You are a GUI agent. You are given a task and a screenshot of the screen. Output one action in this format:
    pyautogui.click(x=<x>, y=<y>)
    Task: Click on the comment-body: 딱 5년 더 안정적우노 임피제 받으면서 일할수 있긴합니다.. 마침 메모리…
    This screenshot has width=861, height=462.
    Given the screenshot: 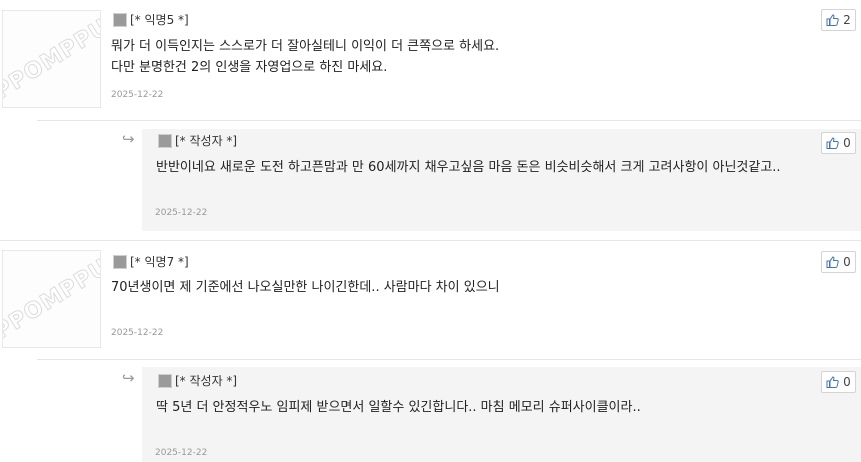 What is the action you would take?
    pyautogui.click(x=398, y=407)
    